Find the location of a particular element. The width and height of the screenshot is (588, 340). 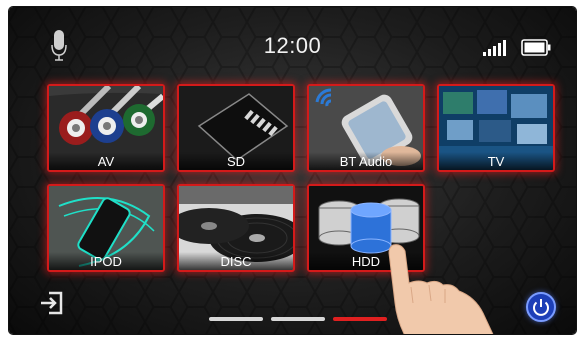

battery-icon is located at coordinates (536, 47).